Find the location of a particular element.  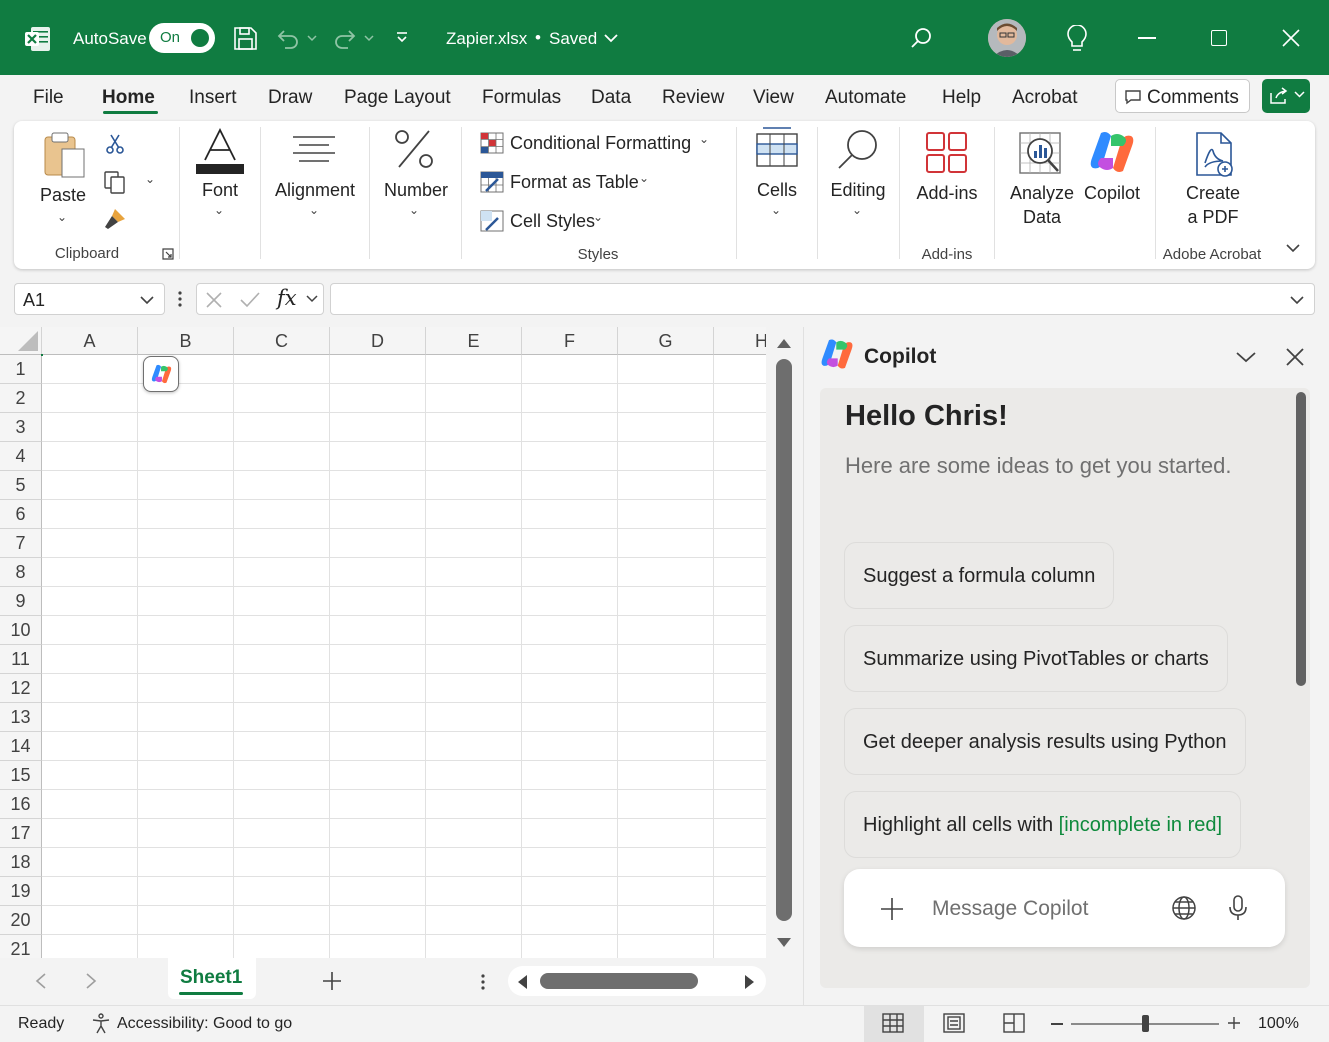

excel-logo-icon is located at coordinates (38, 39).